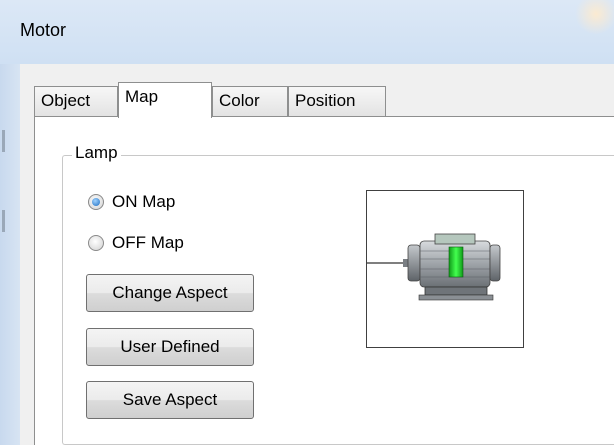 This screenshot has height=445, width=614. I want to click on on-map-radio: ON Map, so click(131, 202).